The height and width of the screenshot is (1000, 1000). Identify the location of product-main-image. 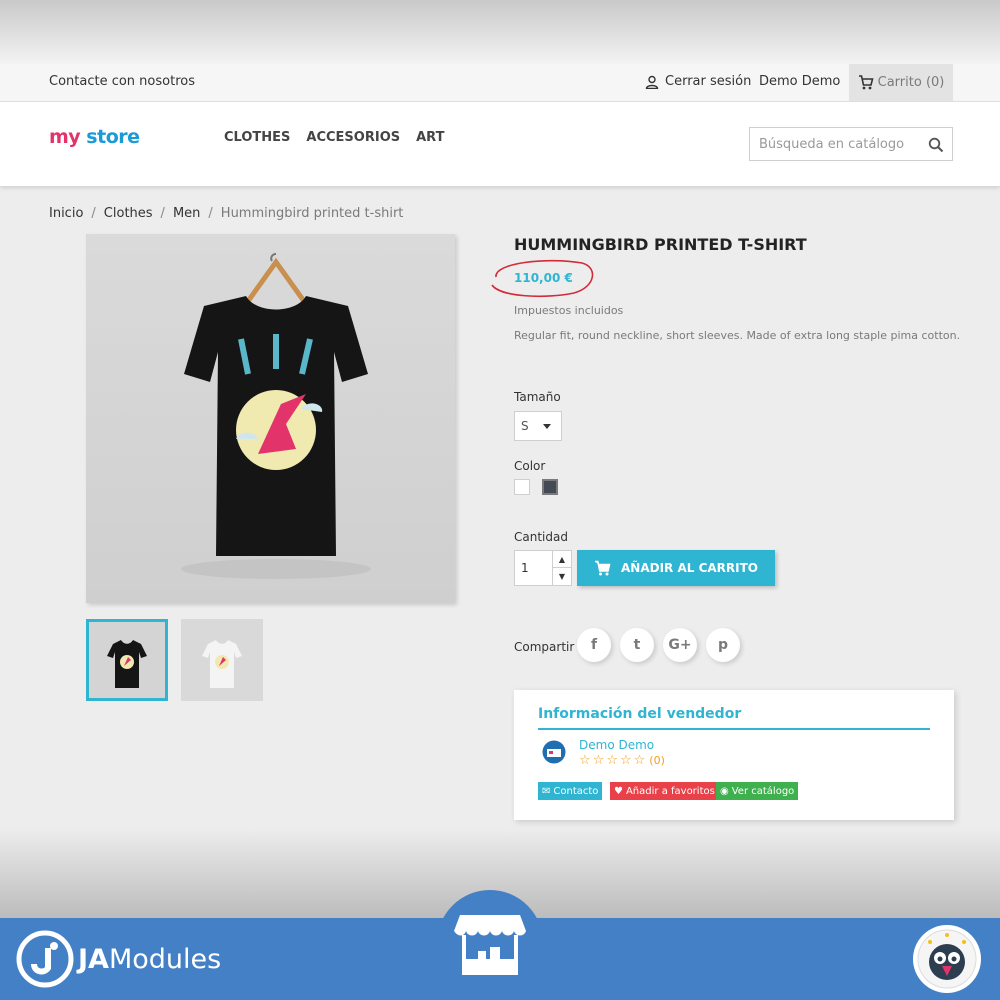
(270, 418).